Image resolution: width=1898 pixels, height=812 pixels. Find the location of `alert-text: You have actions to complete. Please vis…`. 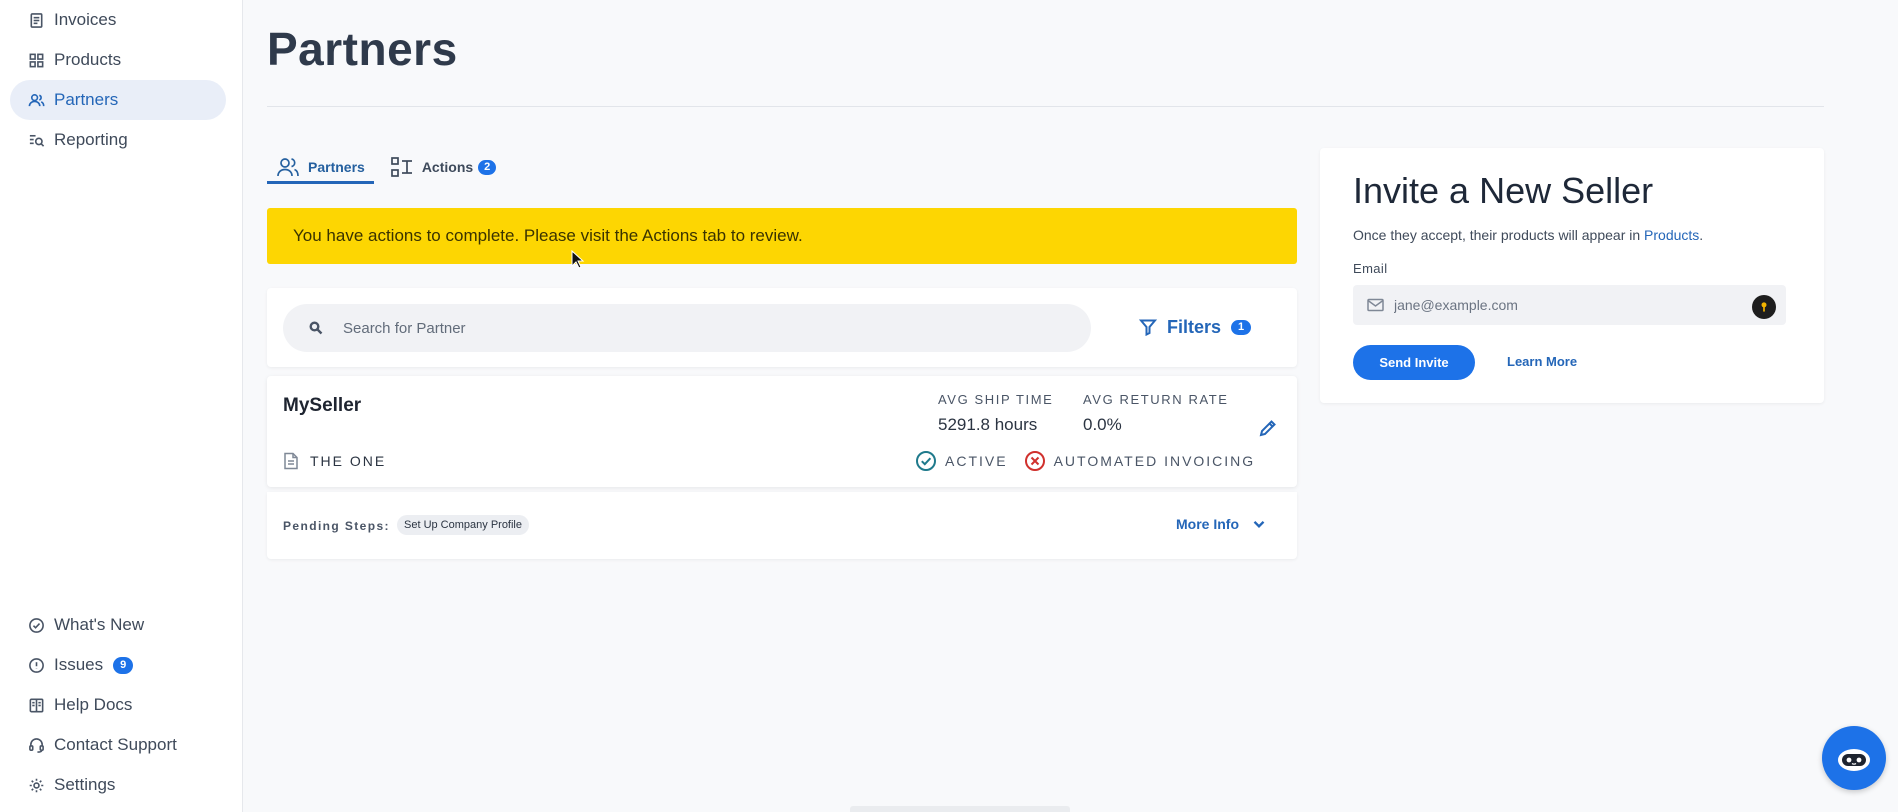

alert-text: You have actions to complete. Please vis… is located at coordinates (548, 235).